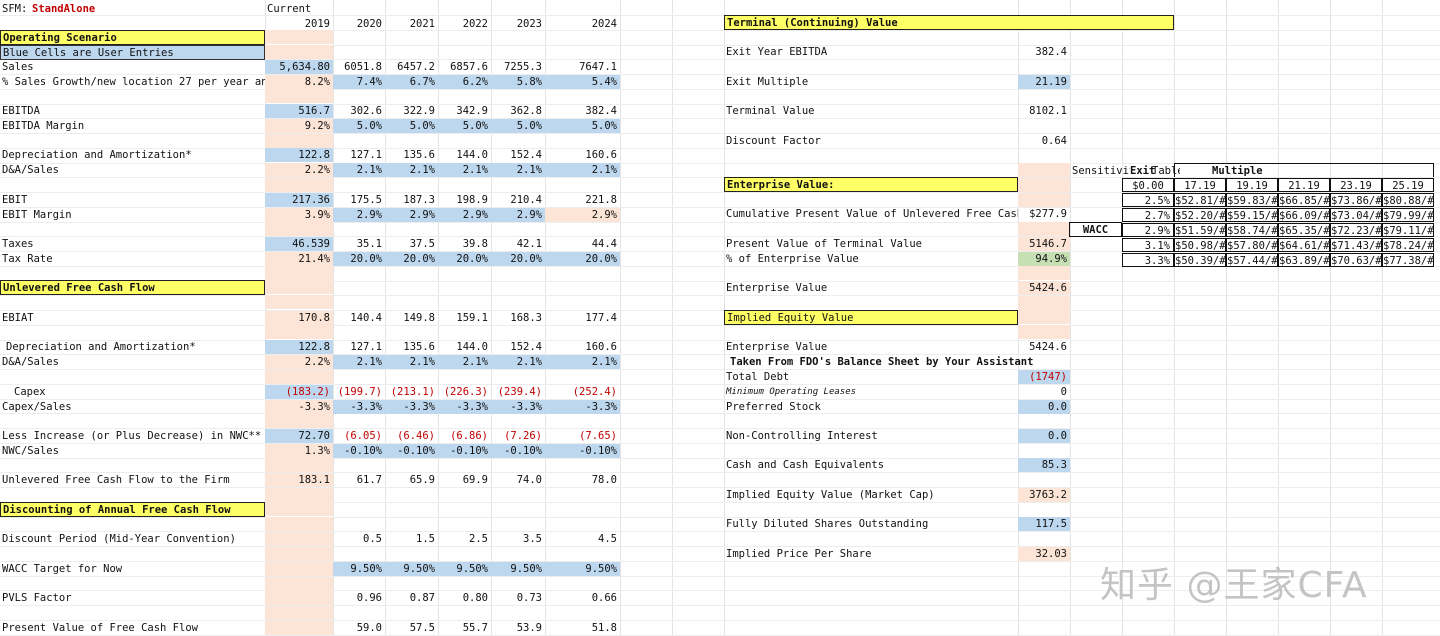 The width and height of the screenshot is (1440, 636). I want to click on row-value: 9.2%, so click(299, 126).